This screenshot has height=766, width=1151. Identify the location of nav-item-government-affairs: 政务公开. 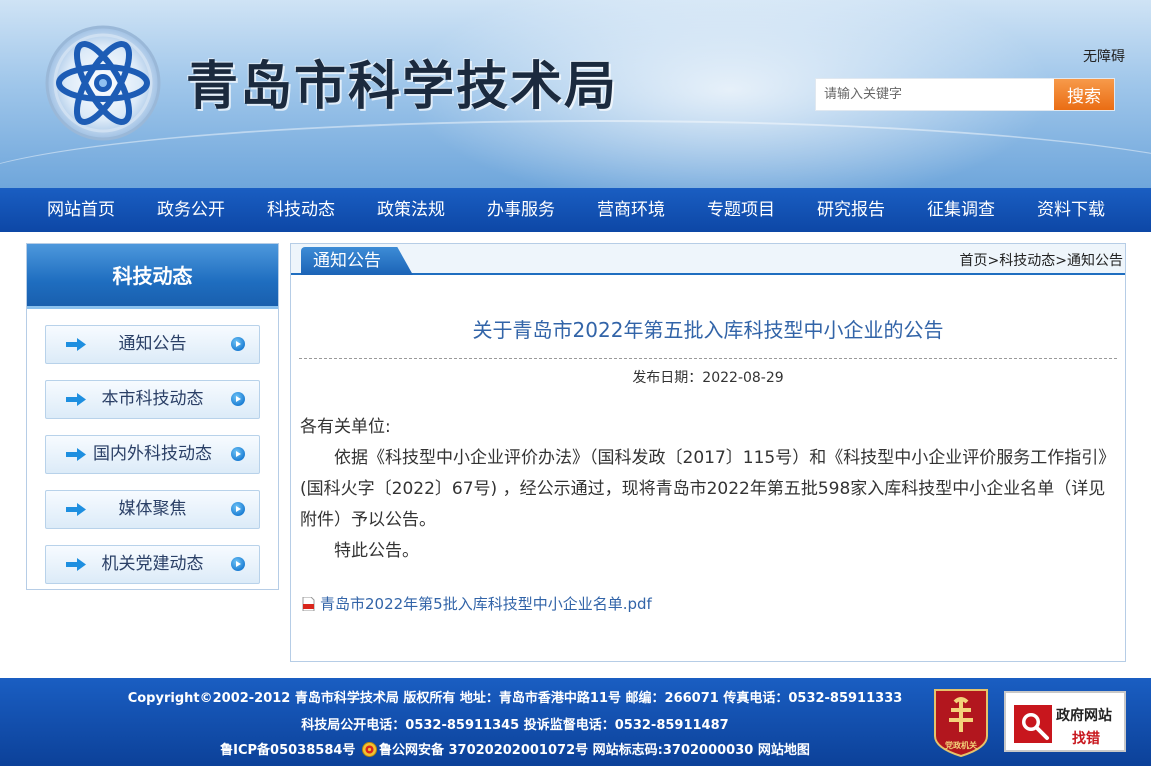
(191, 210).